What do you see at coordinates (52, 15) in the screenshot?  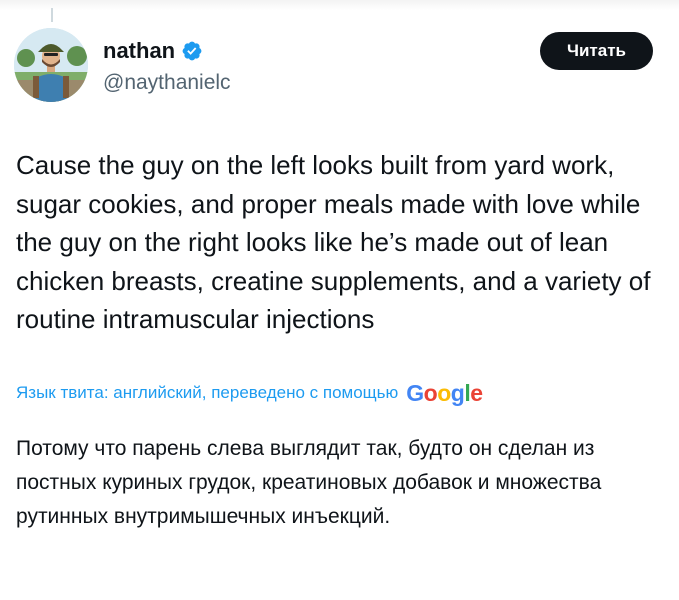 I see `thread-connector-line` at bounding box center [52, 15].